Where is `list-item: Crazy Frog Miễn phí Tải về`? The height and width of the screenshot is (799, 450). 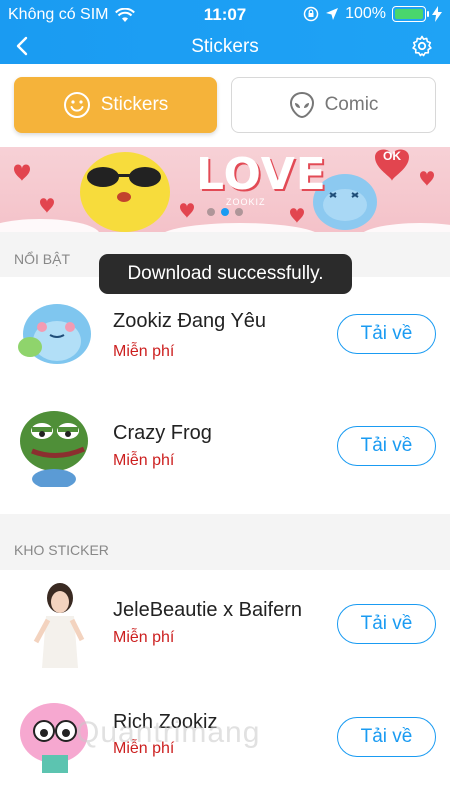
list-item: Crazy Frog Miễn phí Tải về is located at coordinates (225, 457).